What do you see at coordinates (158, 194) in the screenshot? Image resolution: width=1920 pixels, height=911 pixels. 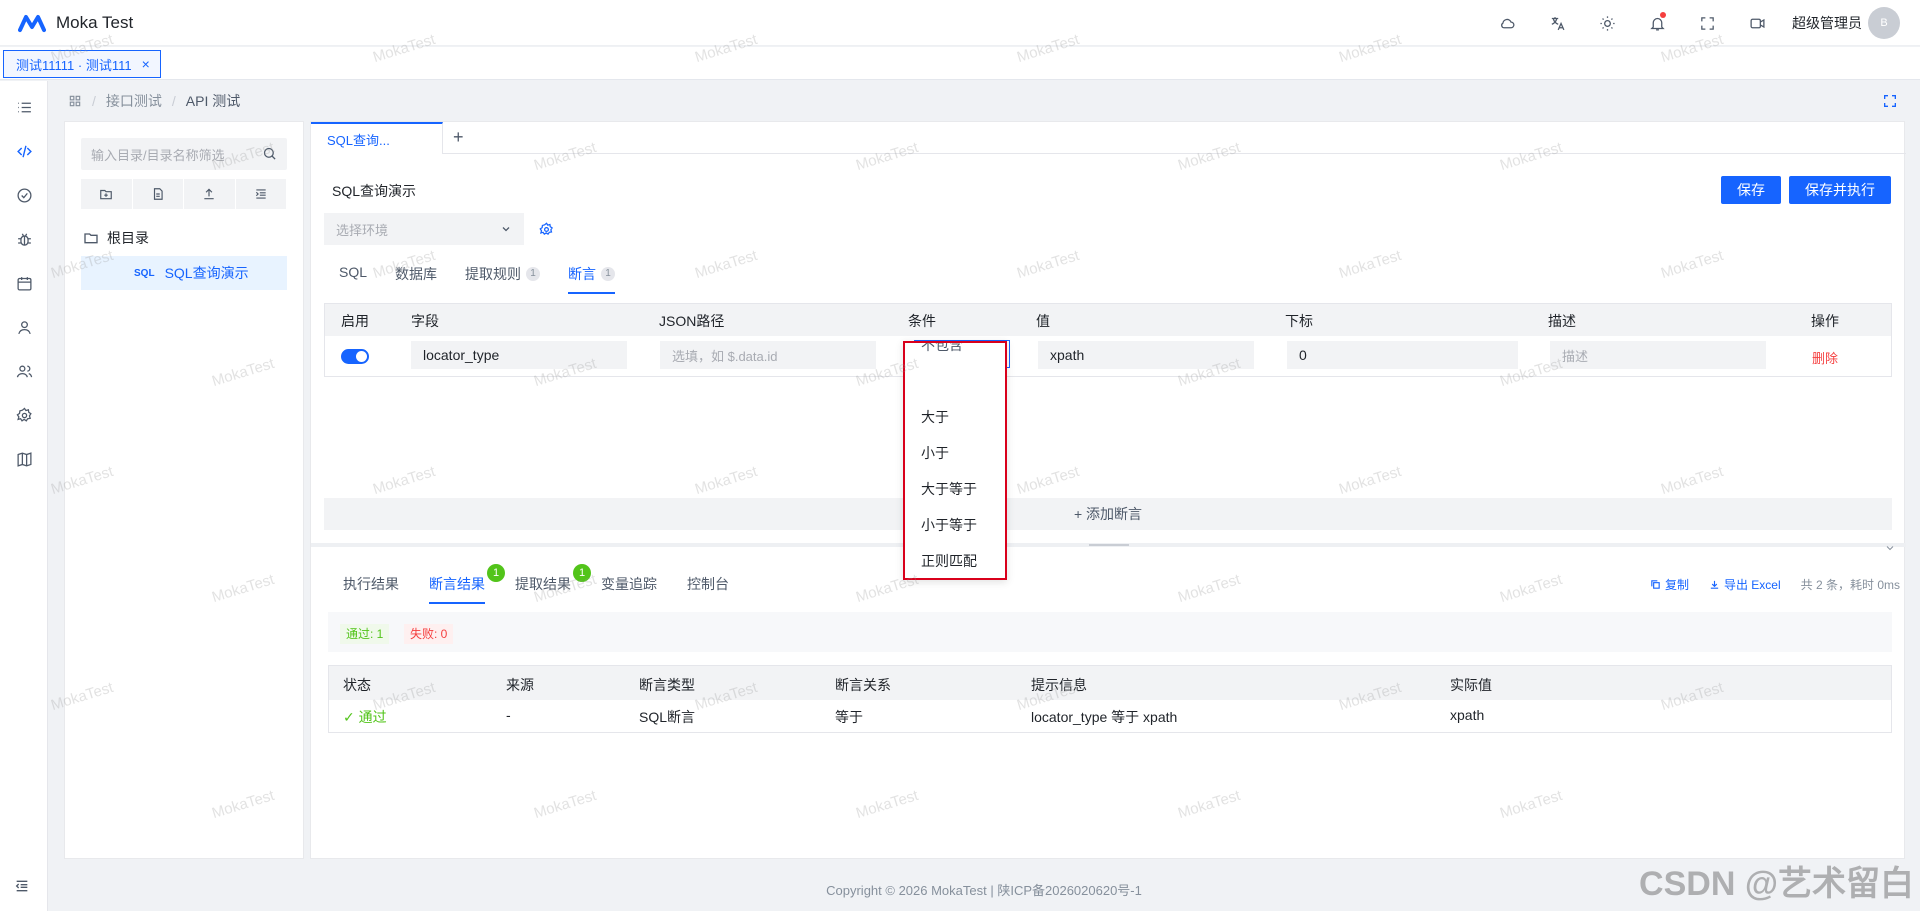 I see `new-file-button` at bounding box center [158, 194].